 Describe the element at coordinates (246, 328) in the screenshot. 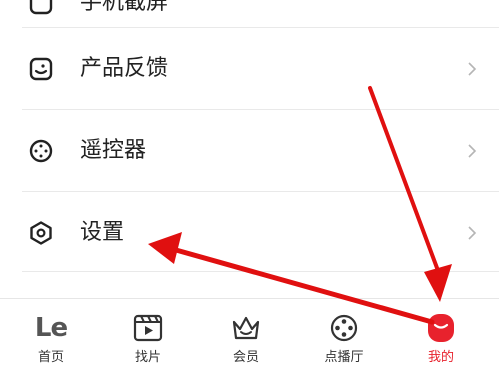

I see `crown-icon` at that location.